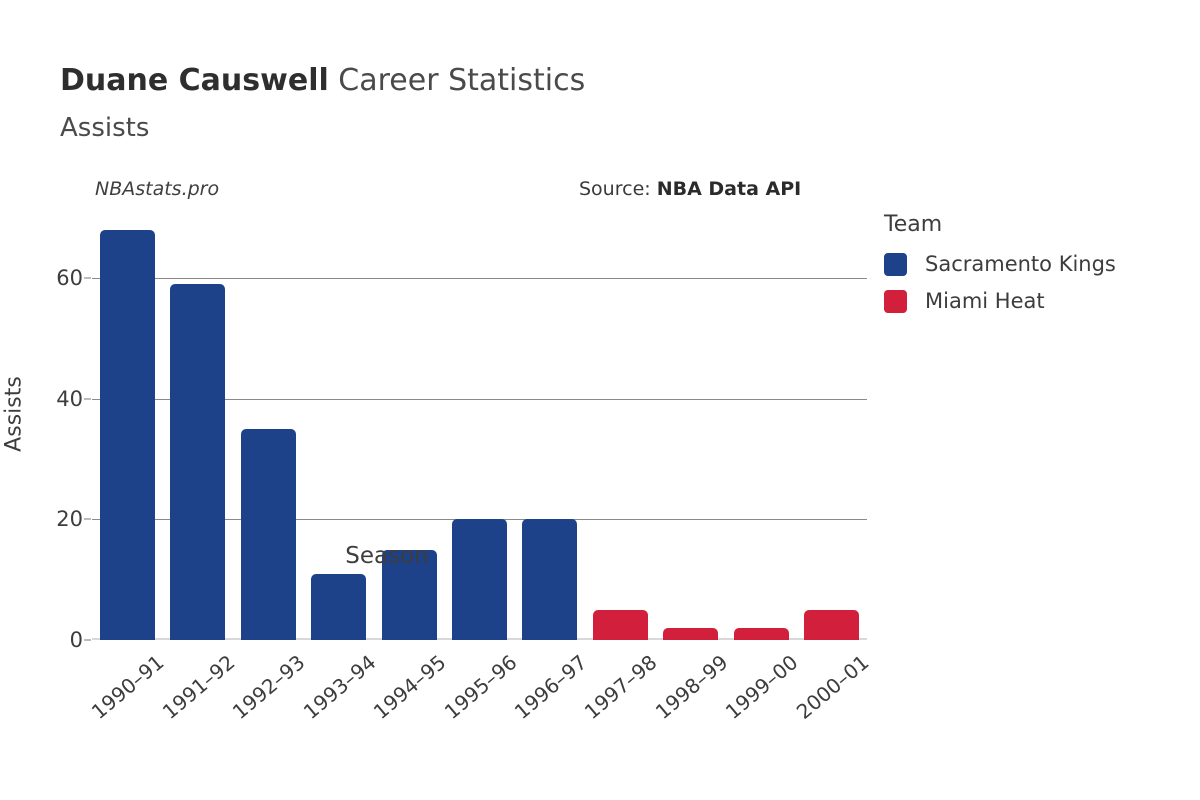 The width and height of the screenshot is (1200, 800). Describe the element at coordinates (198, 687) in the screenshot. I see `x-tick-label: 1991–92` at that location.